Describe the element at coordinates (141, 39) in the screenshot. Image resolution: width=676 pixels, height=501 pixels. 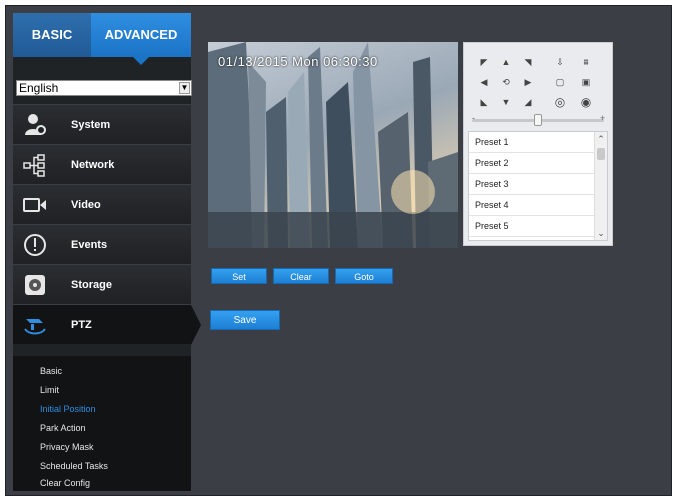
I see `tab-advanced: ADVANCED` at that location.